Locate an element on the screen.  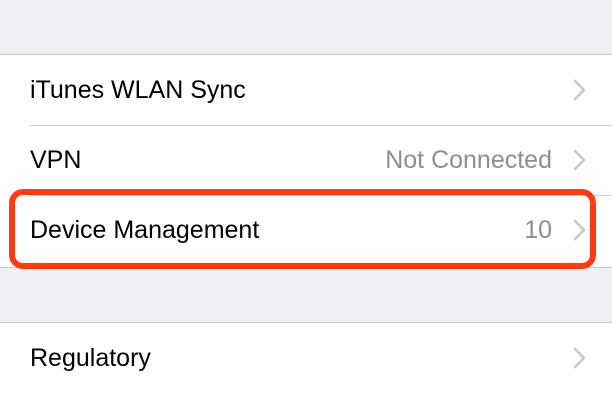
regulatory-label: Regulatory is located at coordinates (90, 357).